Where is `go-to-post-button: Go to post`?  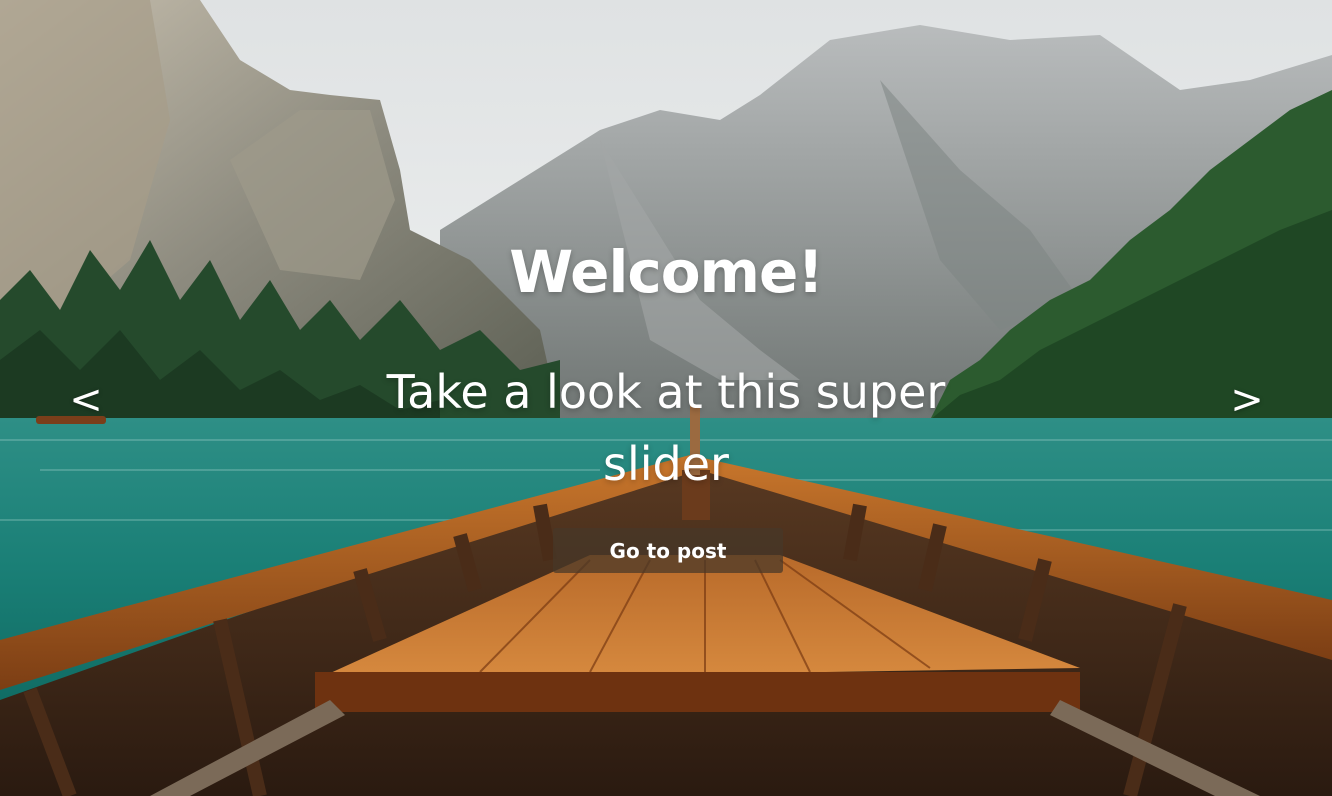 go-to-post-button: Go to post is located at coordinates (668, 550).